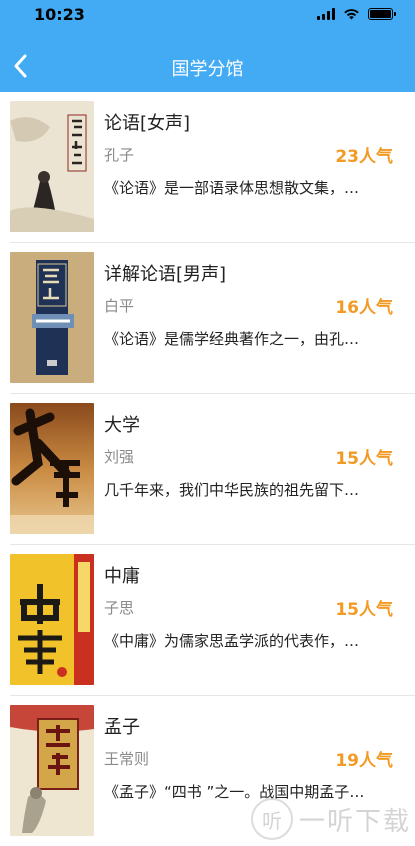 This screenshot has height=846, width=415. I want to click on book-description: 《中庸》为儒家思孟学派的代表作，原是《礼记》中的一篇, so click(239, 641).